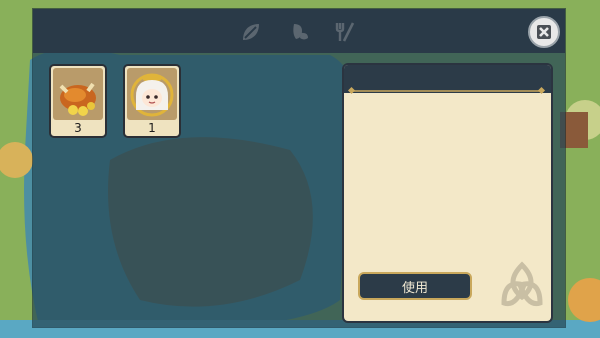 This screenshot has width=600, height=338. I want to click on inventory-slot-roast-chicken: 3, so click(78, 101).